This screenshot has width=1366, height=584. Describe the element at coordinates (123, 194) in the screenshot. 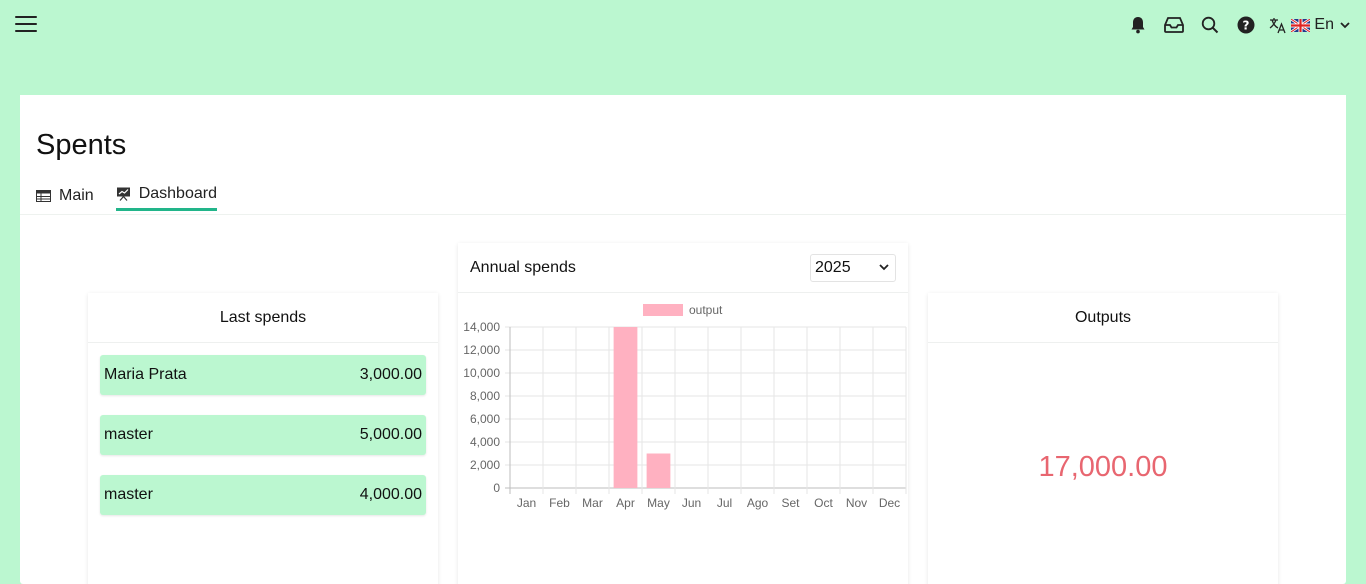

I see `chart-icon` at that location.